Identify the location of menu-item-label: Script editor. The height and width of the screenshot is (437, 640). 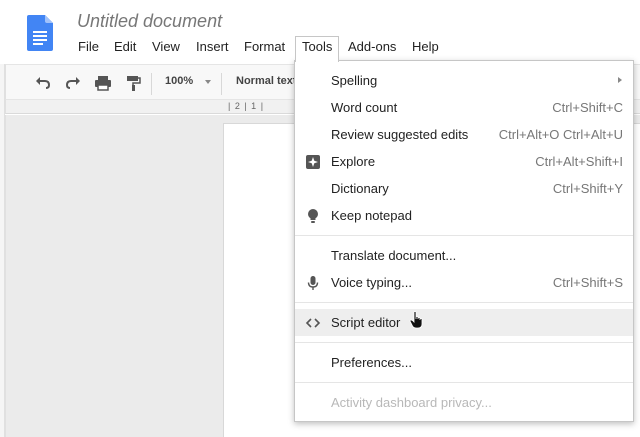
(366, 322).